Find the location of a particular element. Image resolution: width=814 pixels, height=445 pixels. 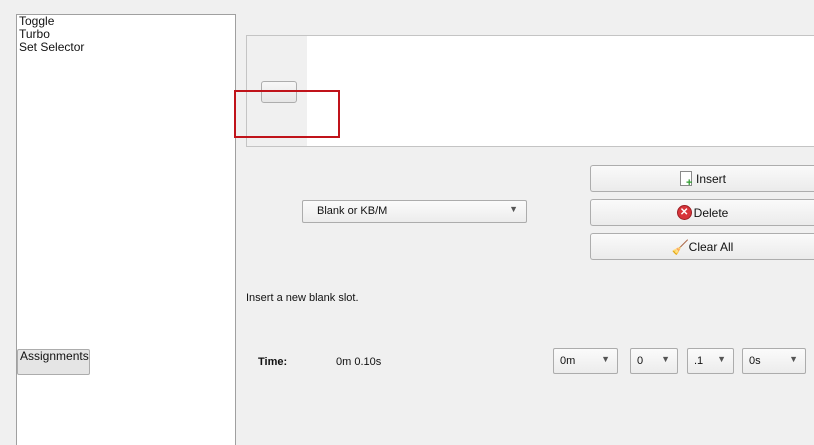

minutes-select: 0m ▼ is located at coordinates (585, 361).